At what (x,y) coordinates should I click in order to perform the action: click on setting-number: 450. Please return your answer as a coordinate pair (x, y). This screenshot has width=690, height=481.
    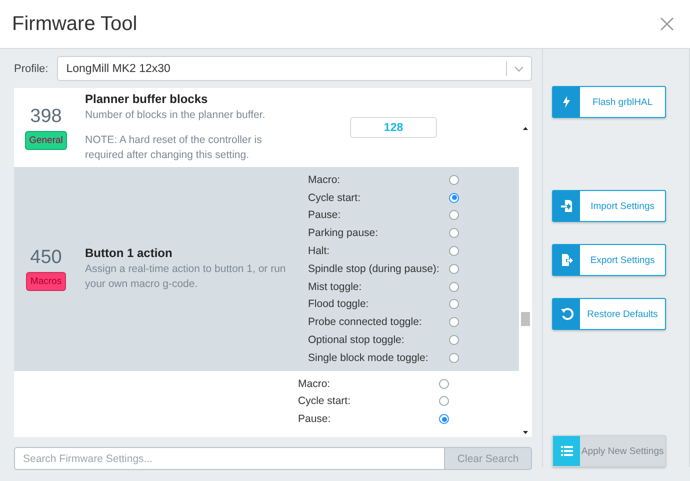
    Looking at the image, I should click on (46, 257).